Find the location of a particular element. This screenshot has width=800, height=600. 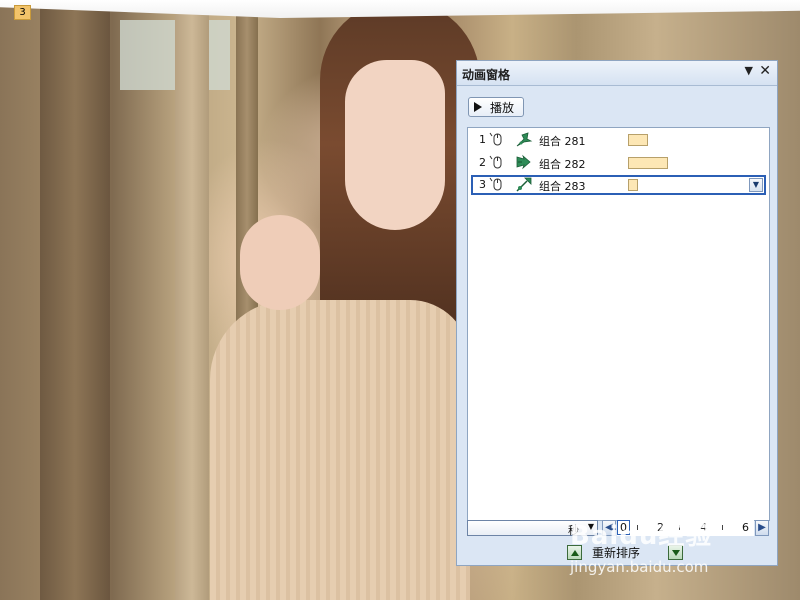

watermark-url: jingyan.baidu.com is located at coordinates (639, 567).